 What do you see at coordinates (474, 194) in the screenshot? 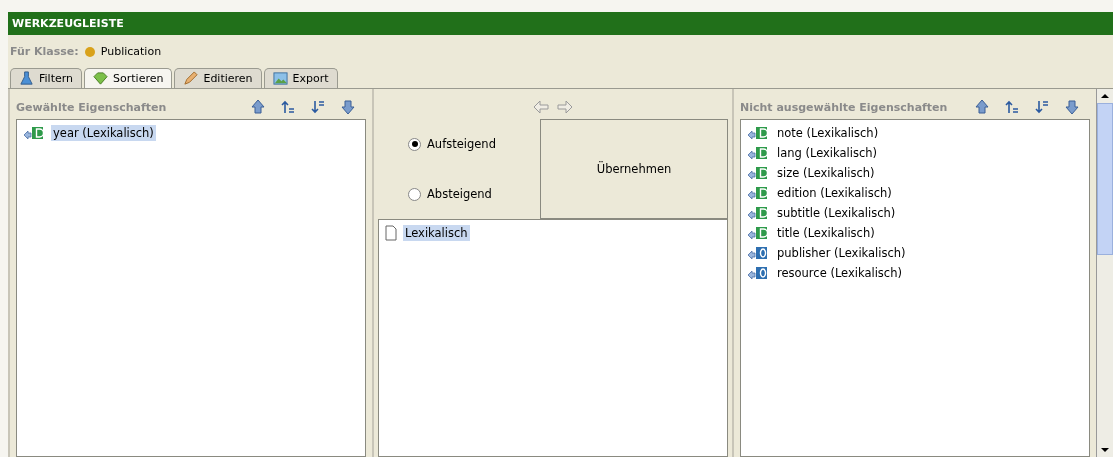
I see `sort-order-radio: Absteigend` at bounding box center [474, 194].